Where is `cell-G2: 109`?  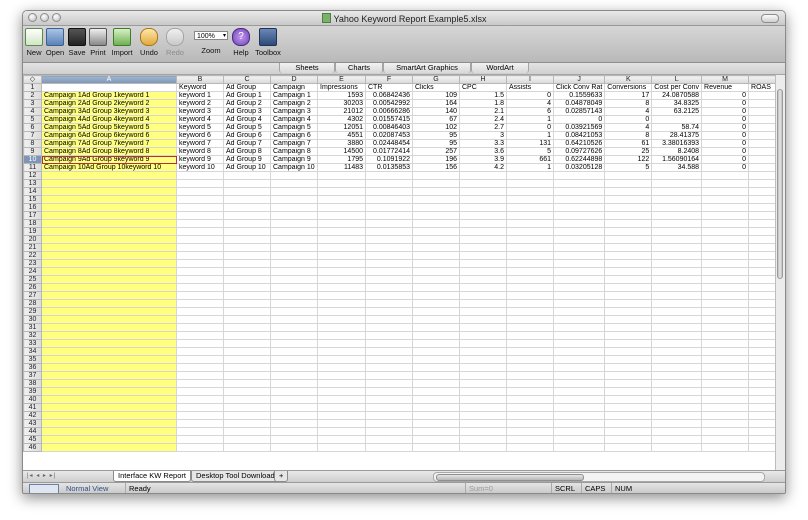 cell-G2: 109 is located at coordinates (436, 95).